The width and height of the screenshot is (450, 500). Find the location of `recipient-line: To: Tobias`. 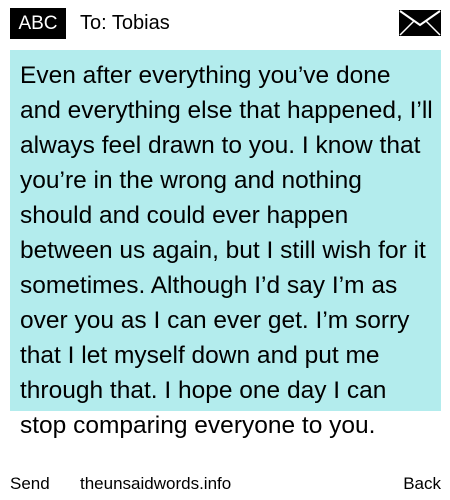

recipient-line: To: Tobias is located at coordinates (125, 23).